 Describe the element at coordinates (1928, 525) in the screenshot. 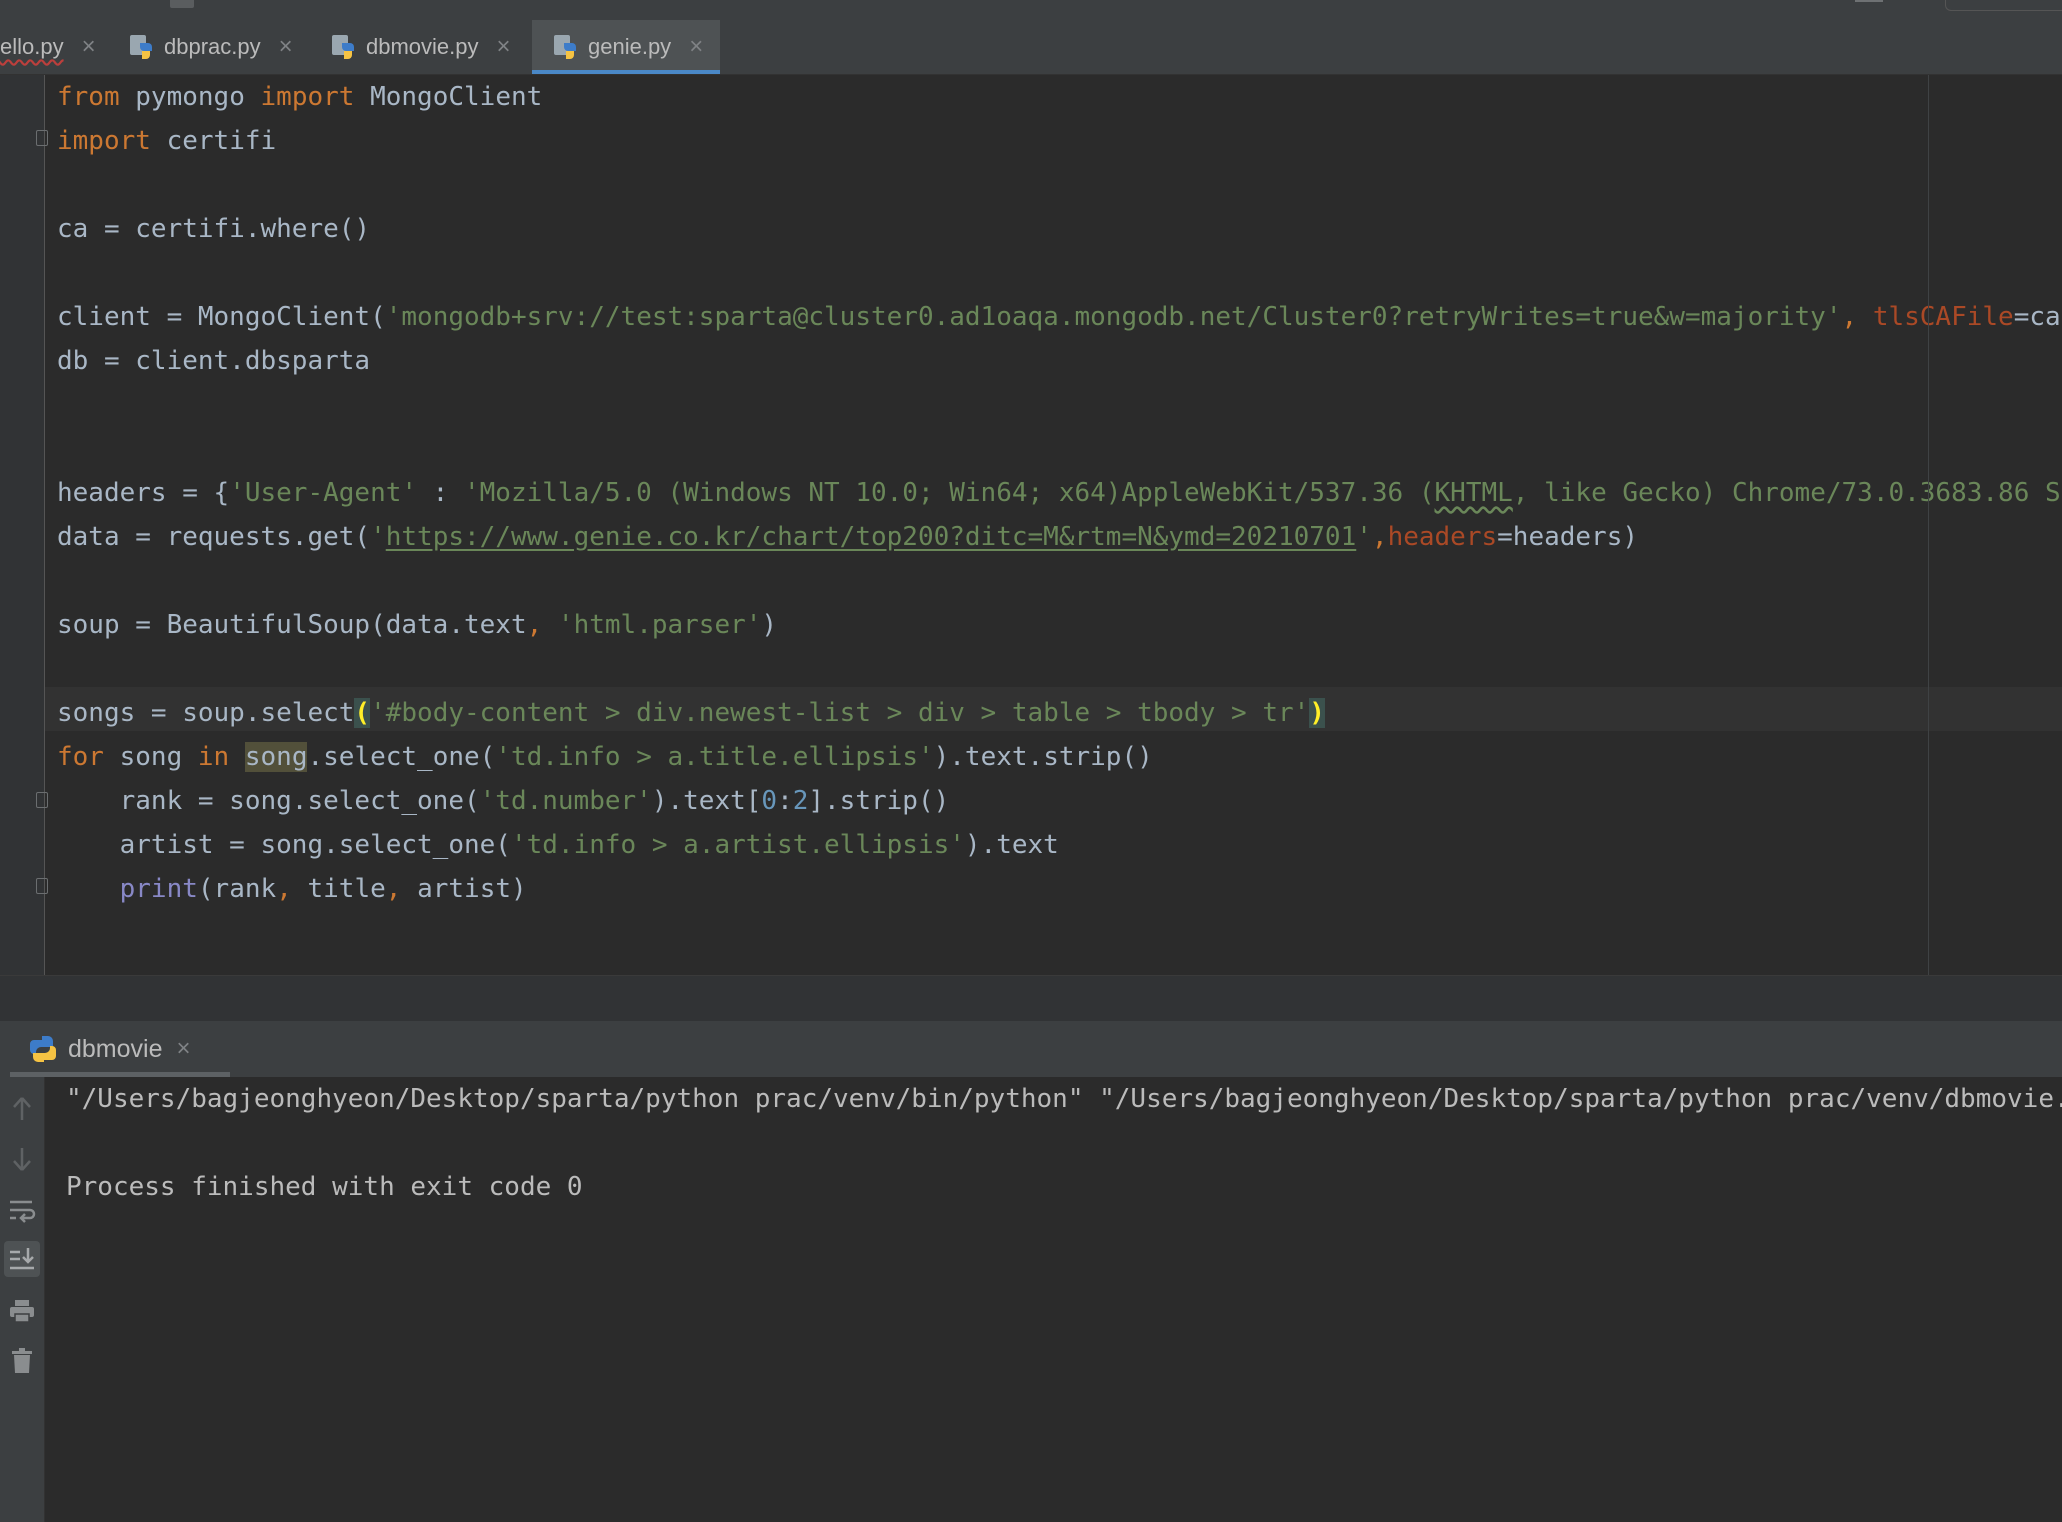

I see `right-margin-guide` at that location.